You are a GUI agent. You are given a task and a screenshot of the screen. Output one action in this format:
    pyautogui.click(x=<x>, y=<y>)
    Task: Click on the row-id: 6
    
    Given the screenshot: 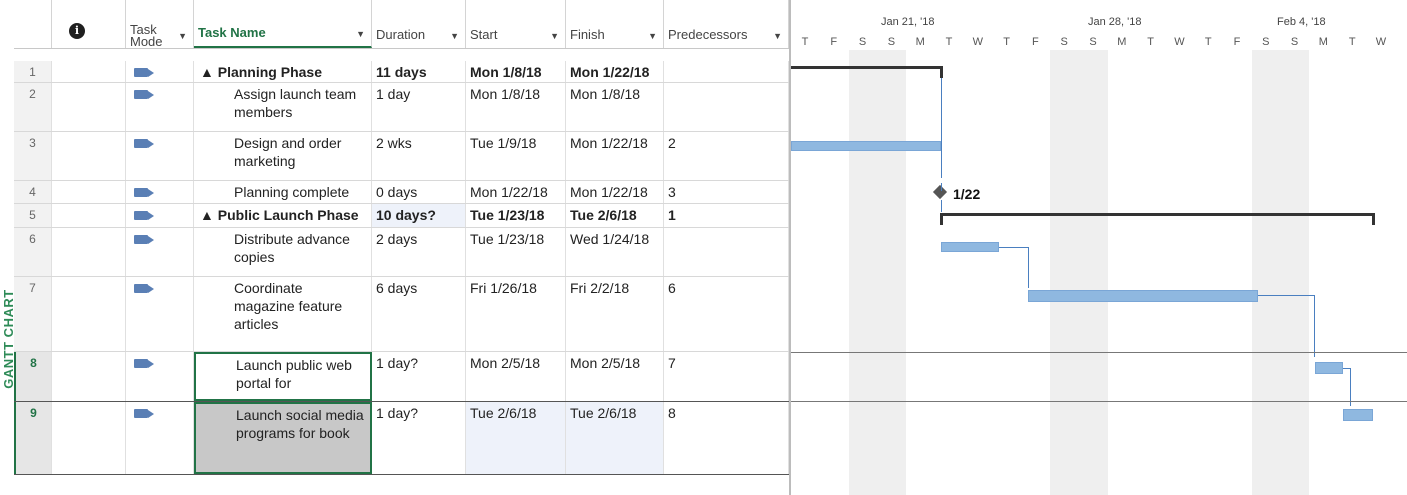 What is the action you would take?
    pyautogui.click(x=33, y=252)
    